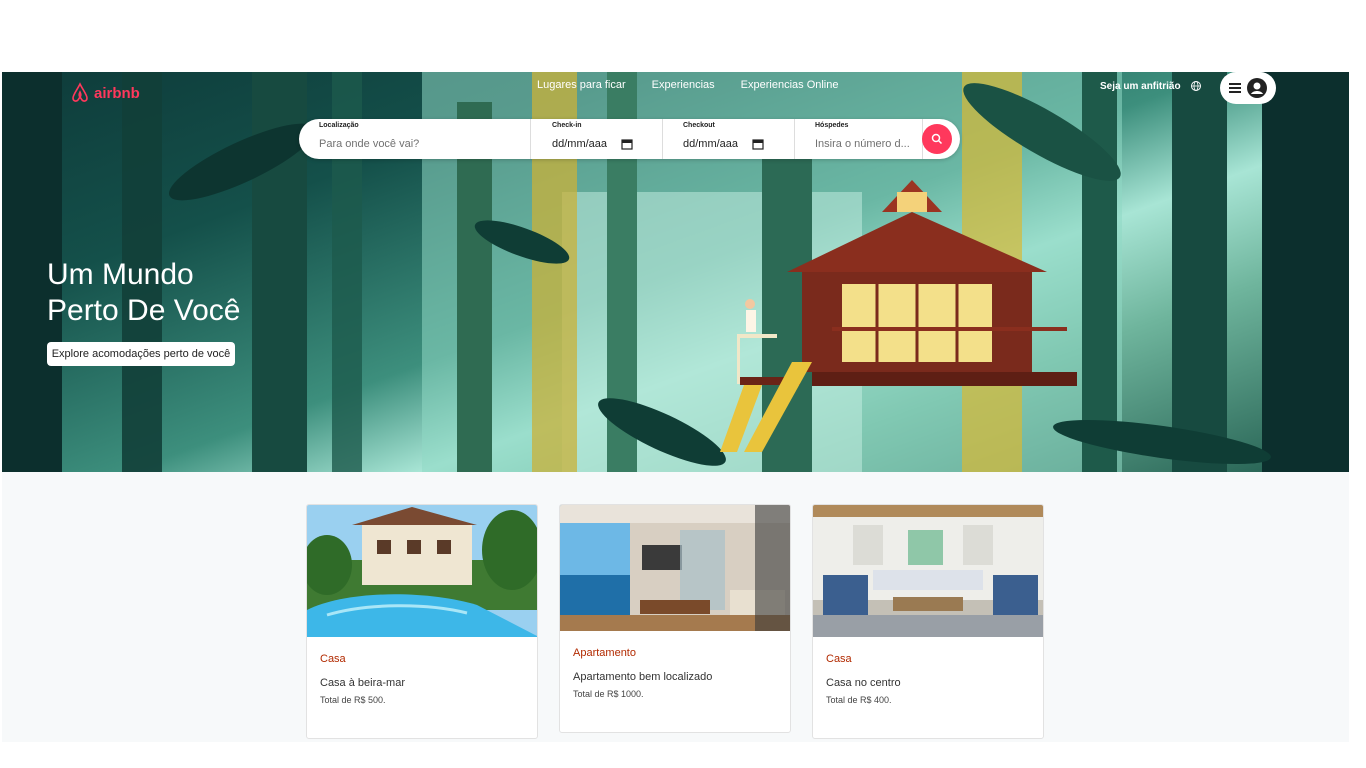 This screenshot has height=768, width=1366. What do you see at coordinates (120, 274) in the screenshot?
I see `hero-title-line1: Um Mundo` at bounding box center [120, 274].